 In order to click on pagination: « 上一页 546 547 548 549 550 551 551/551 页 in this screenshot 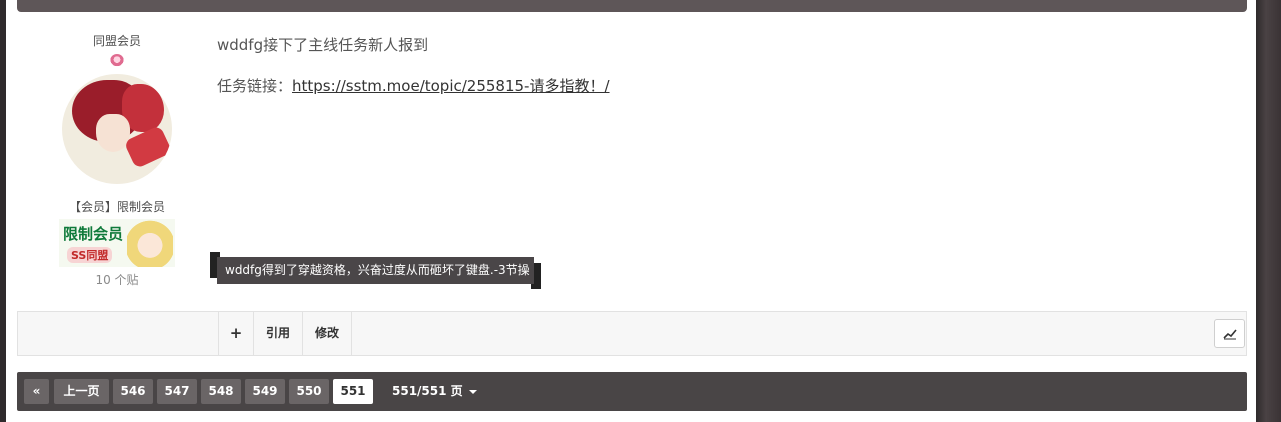, I will do `click(632, 391)`.